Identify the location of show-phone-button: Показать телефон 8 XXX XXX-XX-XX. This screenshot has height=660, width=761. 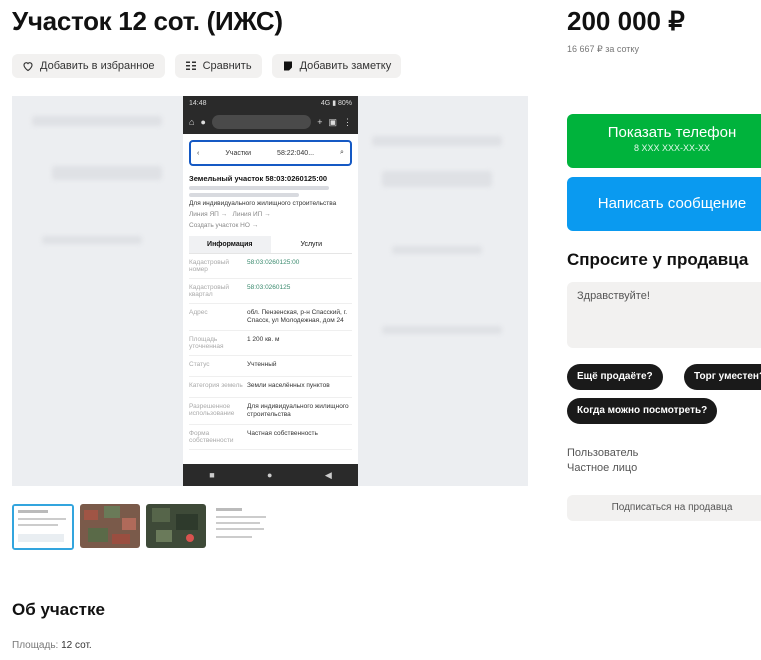
(664, 141).